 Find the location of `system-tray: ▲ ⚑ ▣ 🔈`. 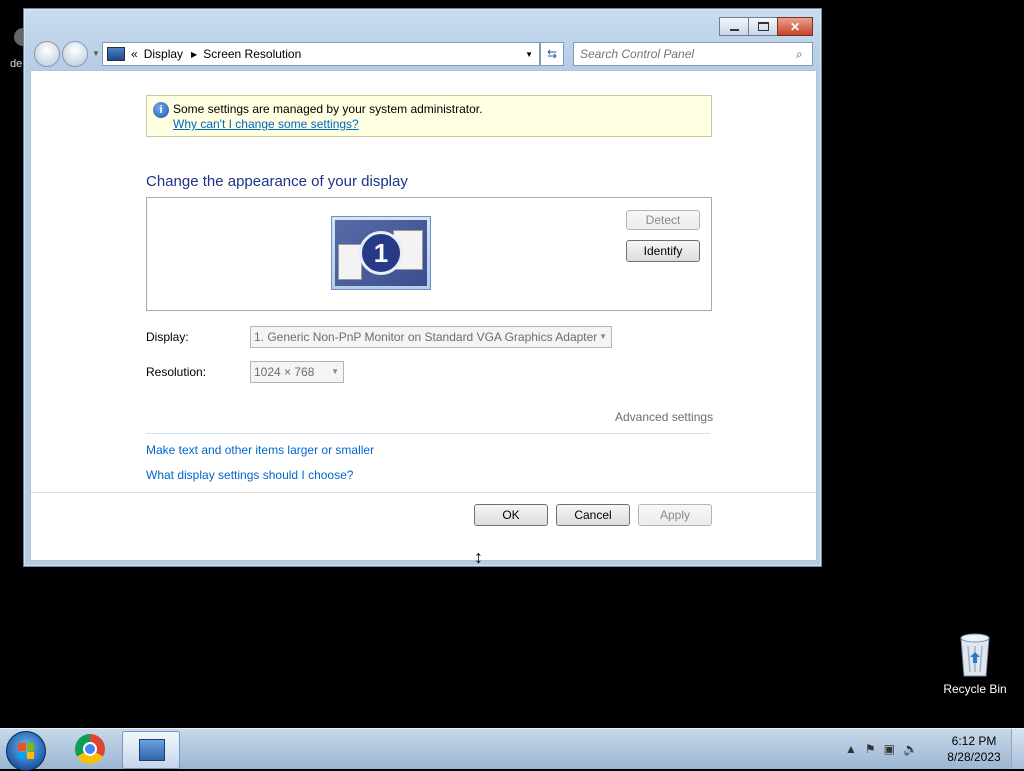

system-tray: ▲ ⚑ ▣ 🔈 is located at coordinates (885, 749).